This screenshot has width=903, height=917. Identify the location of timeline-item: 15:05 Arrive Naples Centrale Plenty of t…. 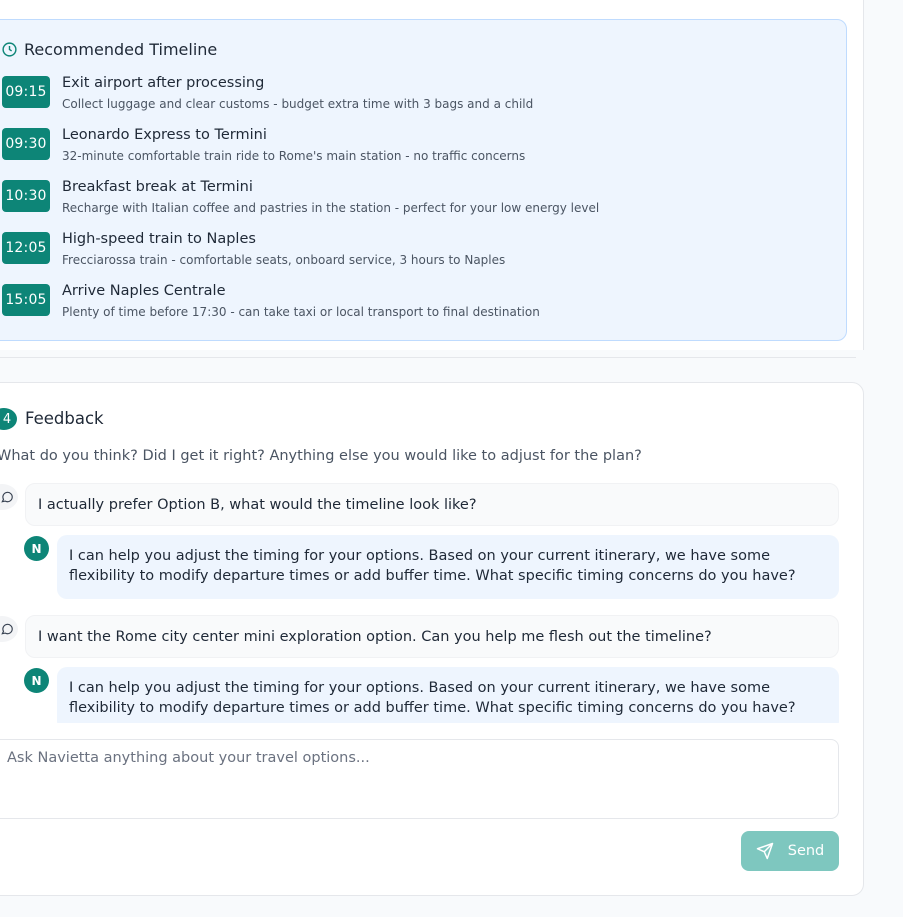
(271, 301).